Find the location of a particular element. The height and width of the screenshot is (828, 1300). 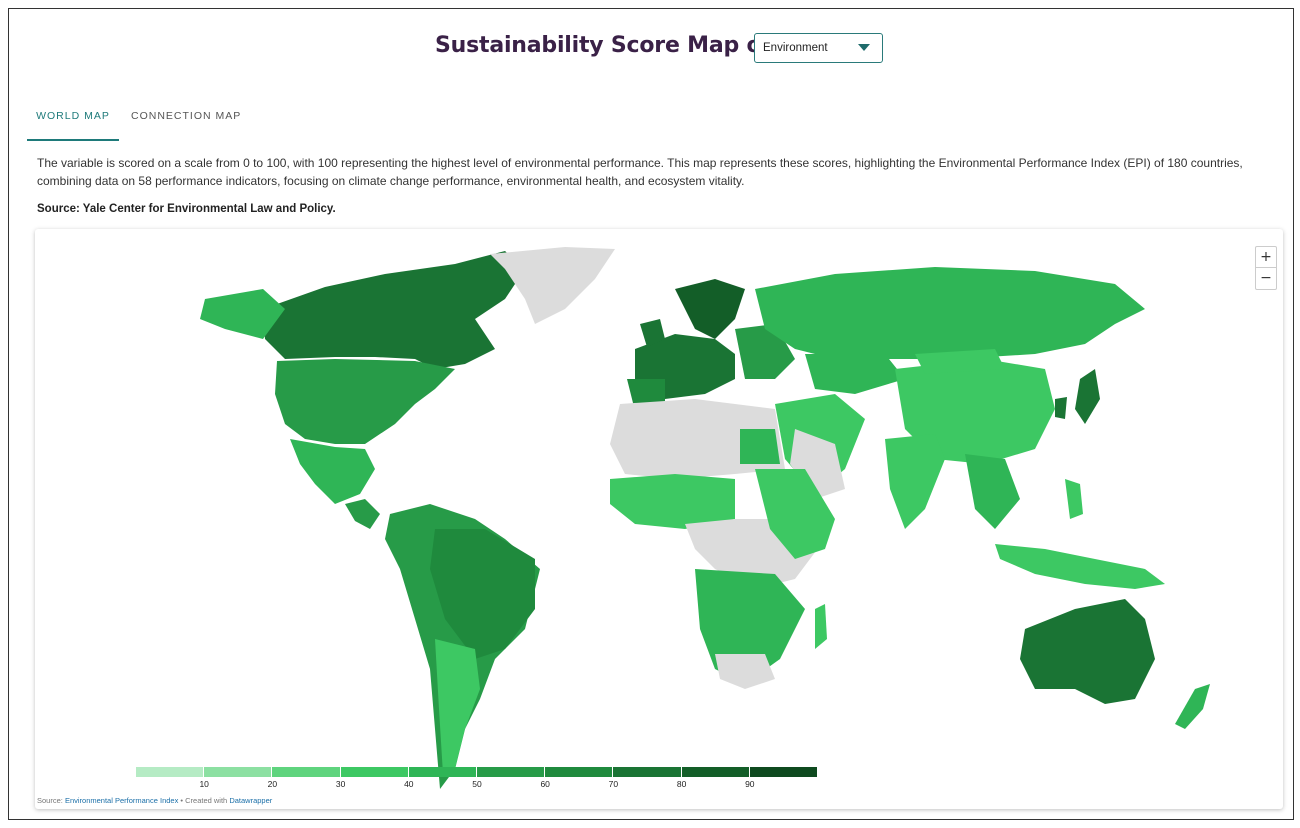

india-shape is located at coordinates (915, 481).